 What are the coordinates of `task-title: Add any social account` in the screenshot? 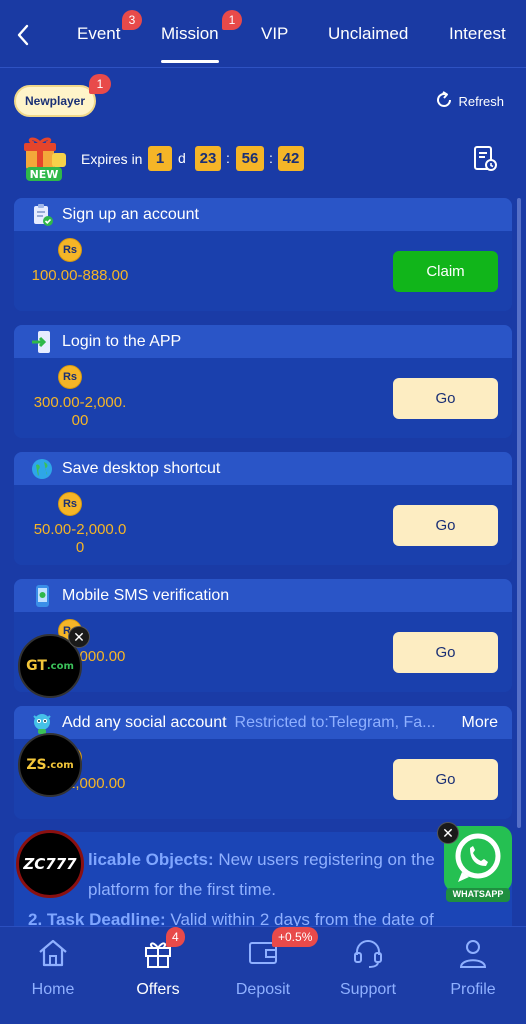 It's located at (144, 722).